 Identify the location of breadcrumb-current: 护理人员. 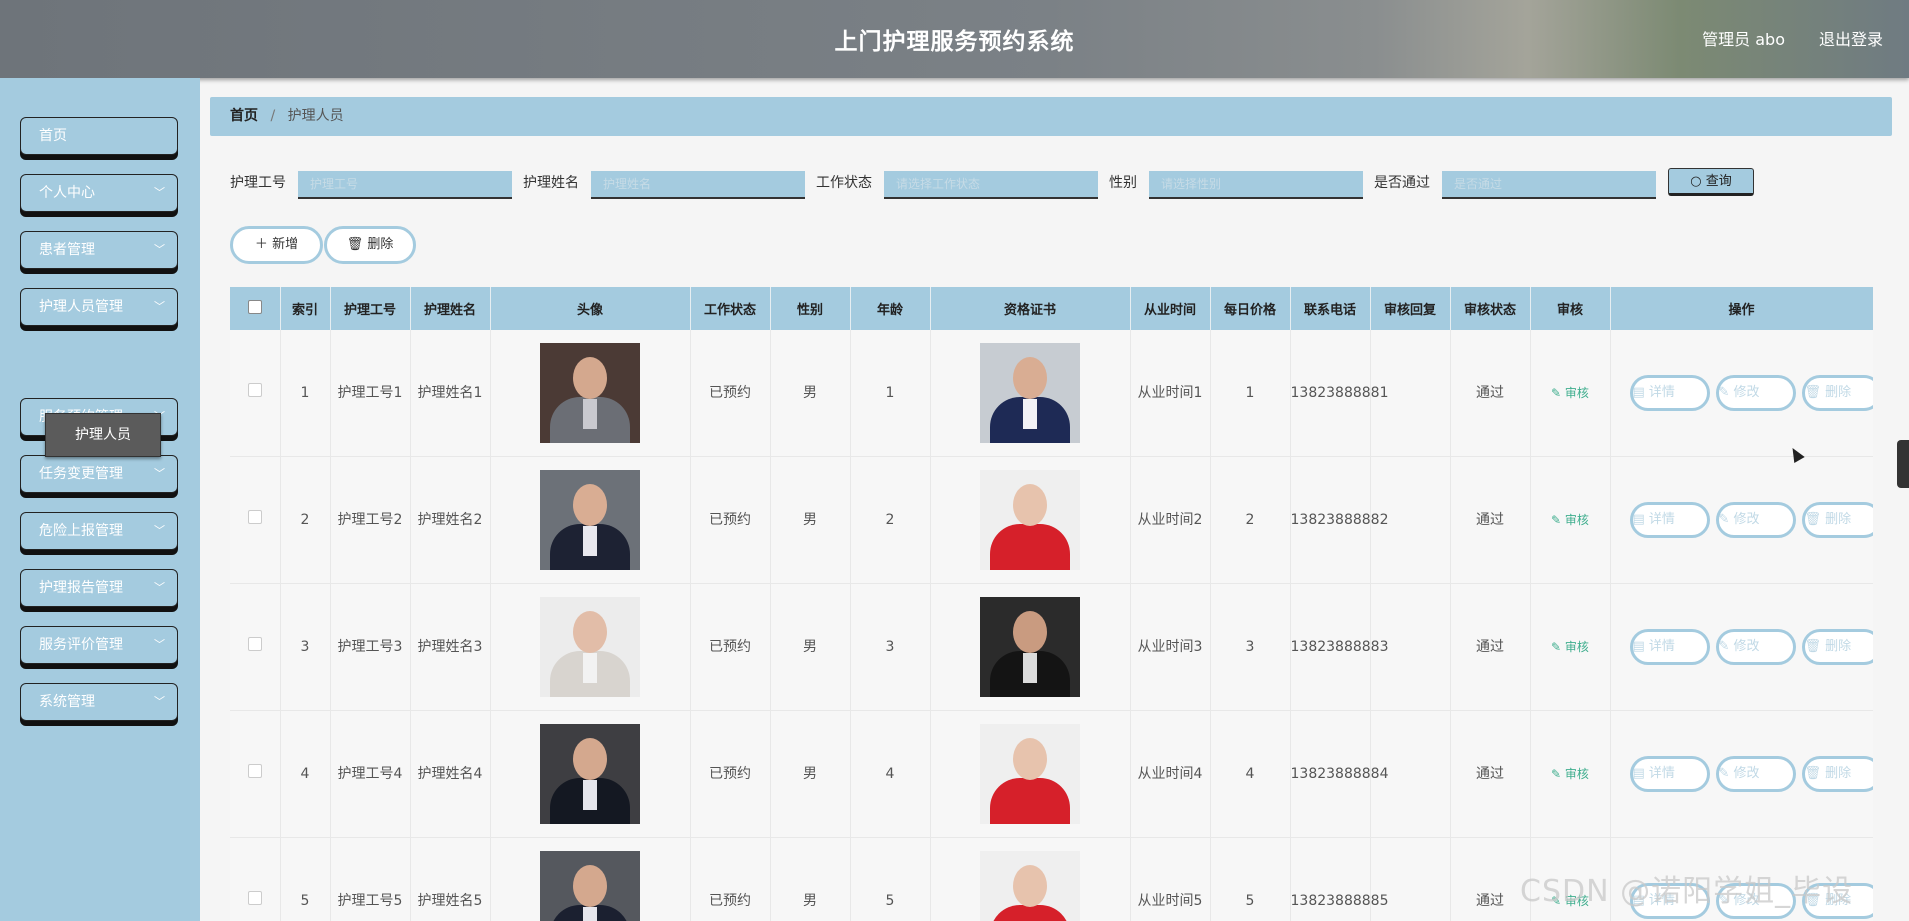
(315, 116).